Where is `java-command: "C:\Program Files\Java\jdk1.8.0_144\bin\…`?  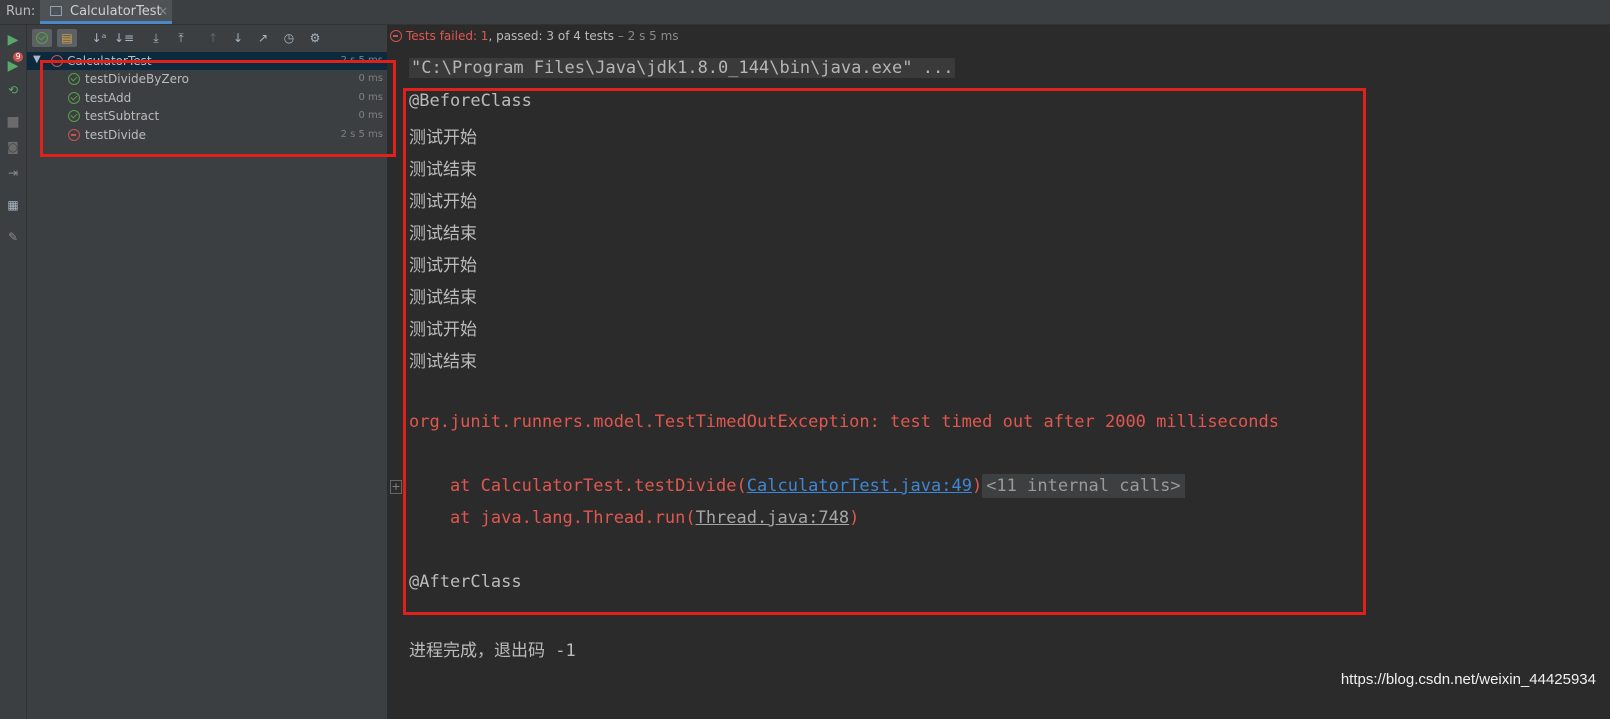 java-command: "C:\Program Files\Java\jdk1.8.0_144\bin\… is located at coordinates (682, 68).